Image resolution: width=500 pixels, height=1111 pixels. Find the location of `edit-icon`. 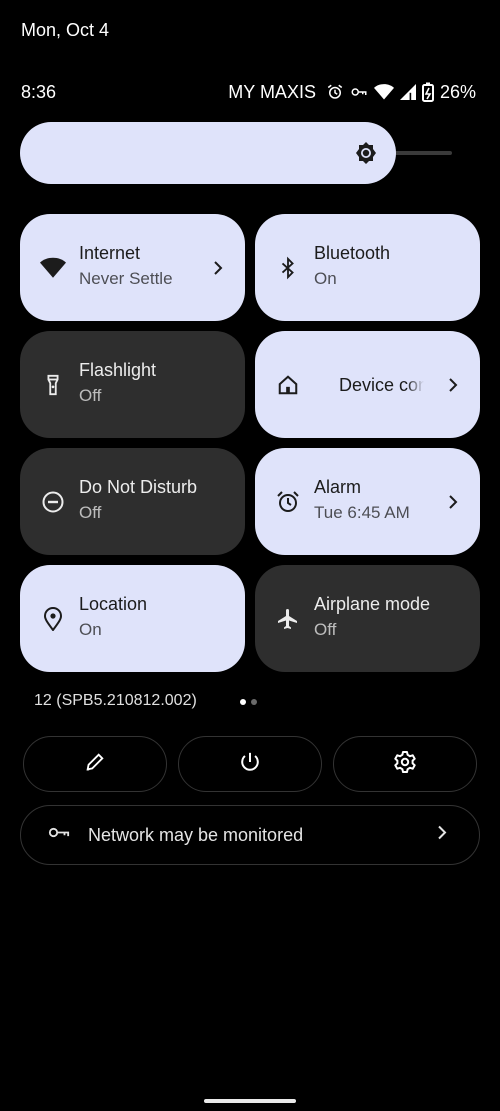

edit-icon is located at coordinates (95, 764).